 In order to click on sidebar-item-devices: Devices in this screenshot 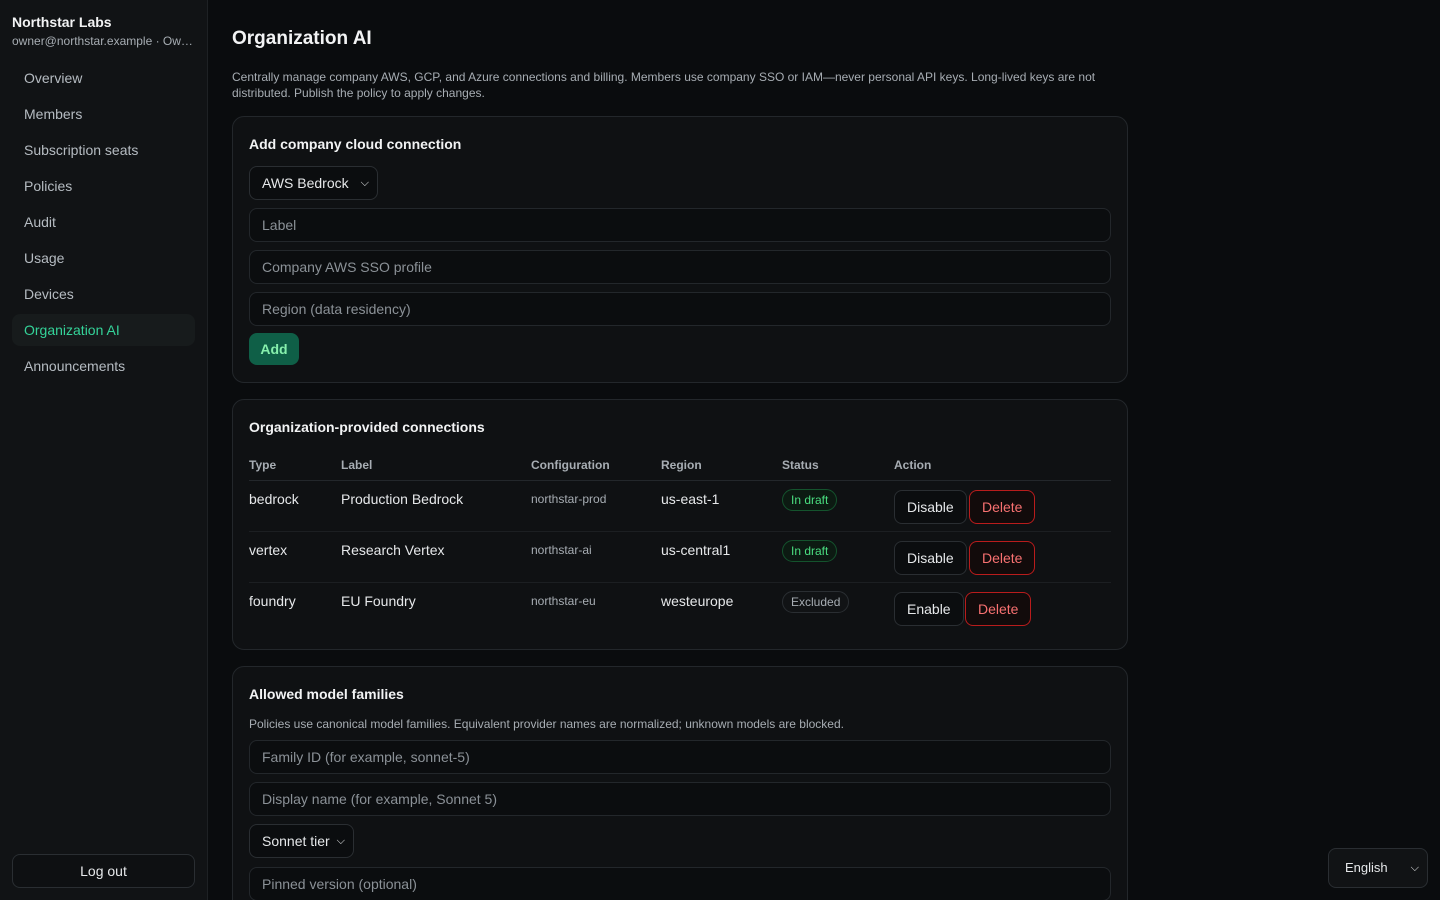, I will do `click(103, 294)`.